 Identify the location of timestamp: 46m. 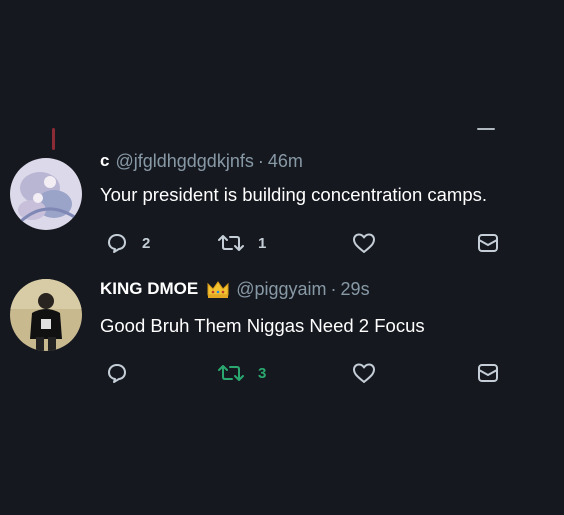
(285, 161).